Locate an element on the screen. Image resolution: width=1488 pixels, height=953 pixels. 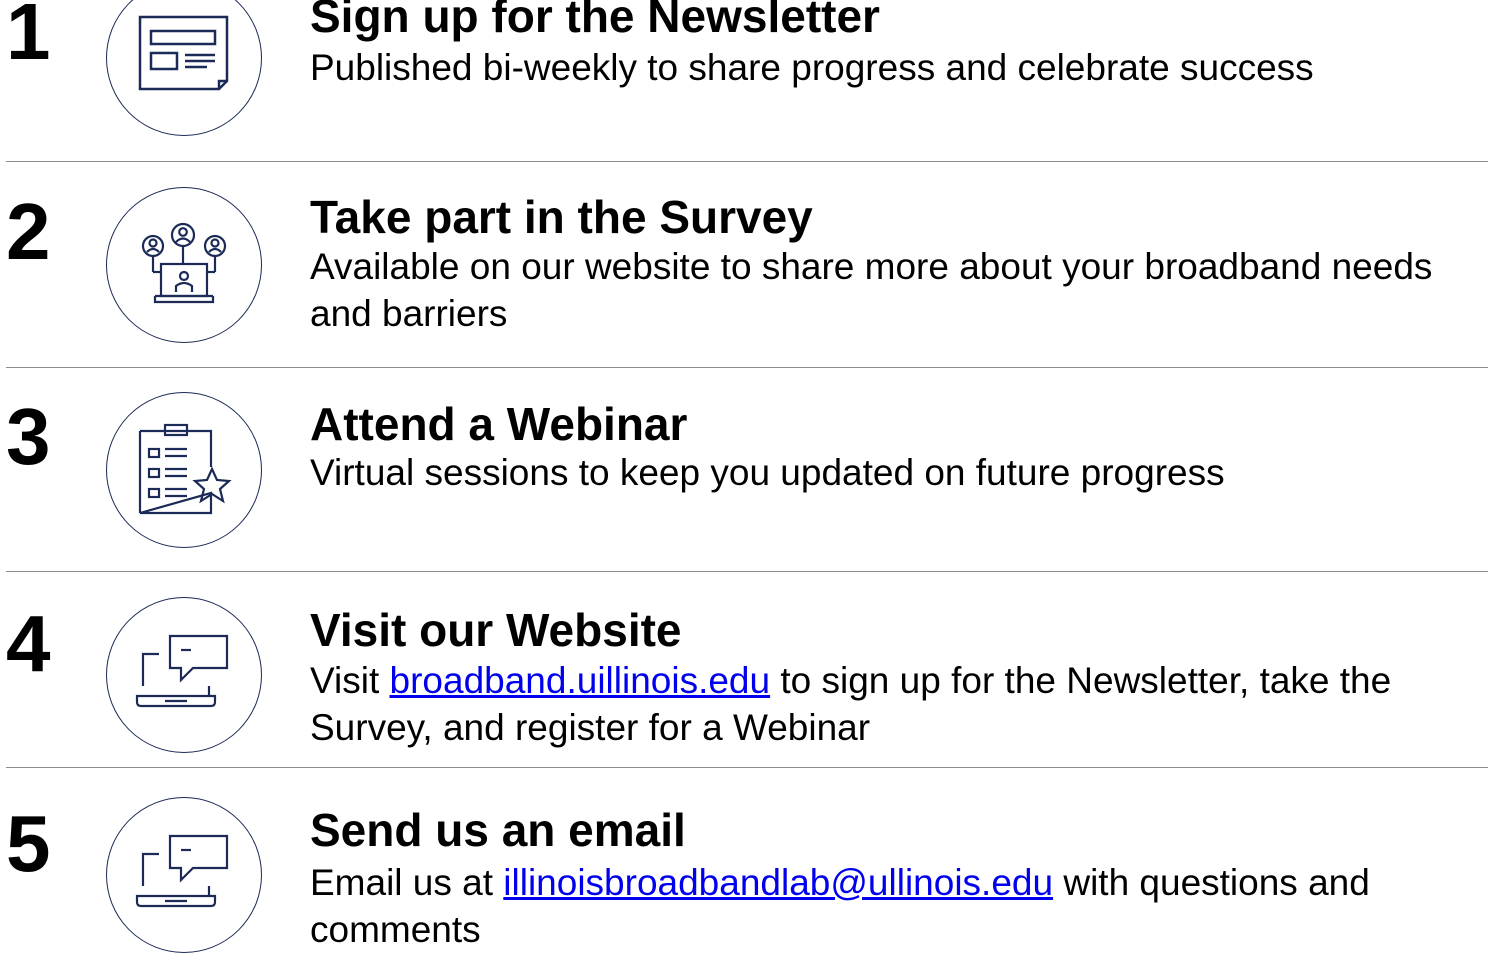
step-number: 4 is located at coordinates (28, 643).